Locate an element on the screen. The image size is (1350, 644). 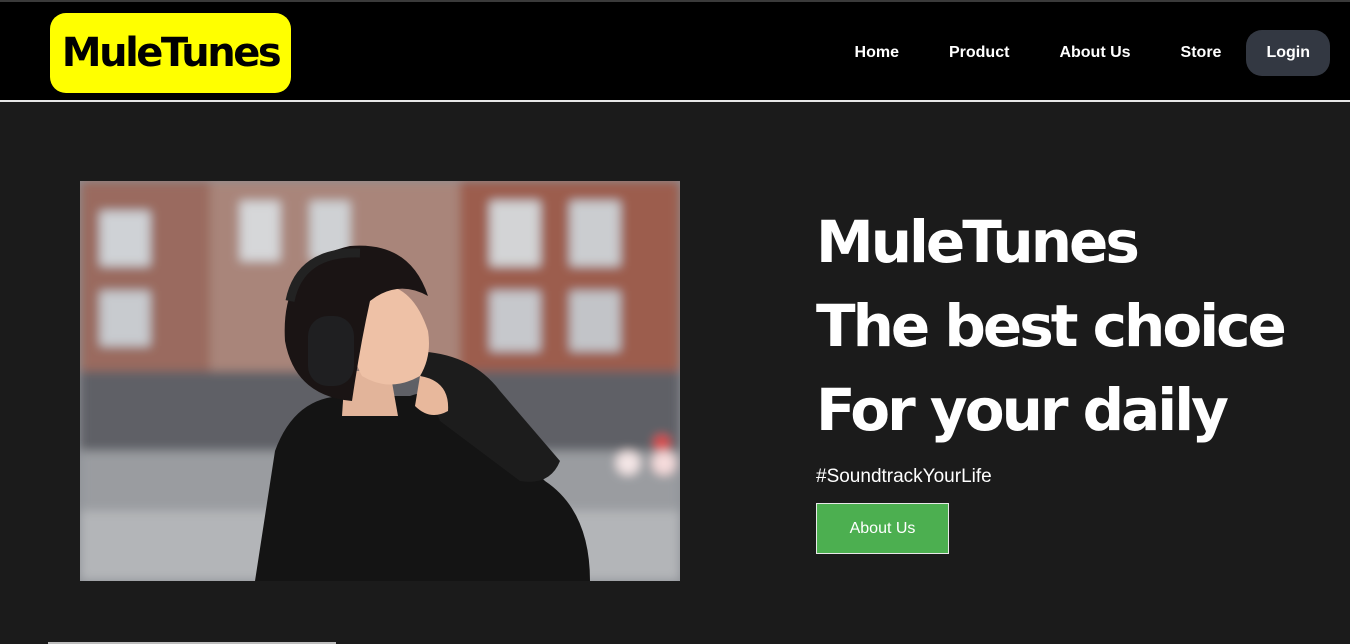
nav-product: Product is located at coordinates (979, 53).